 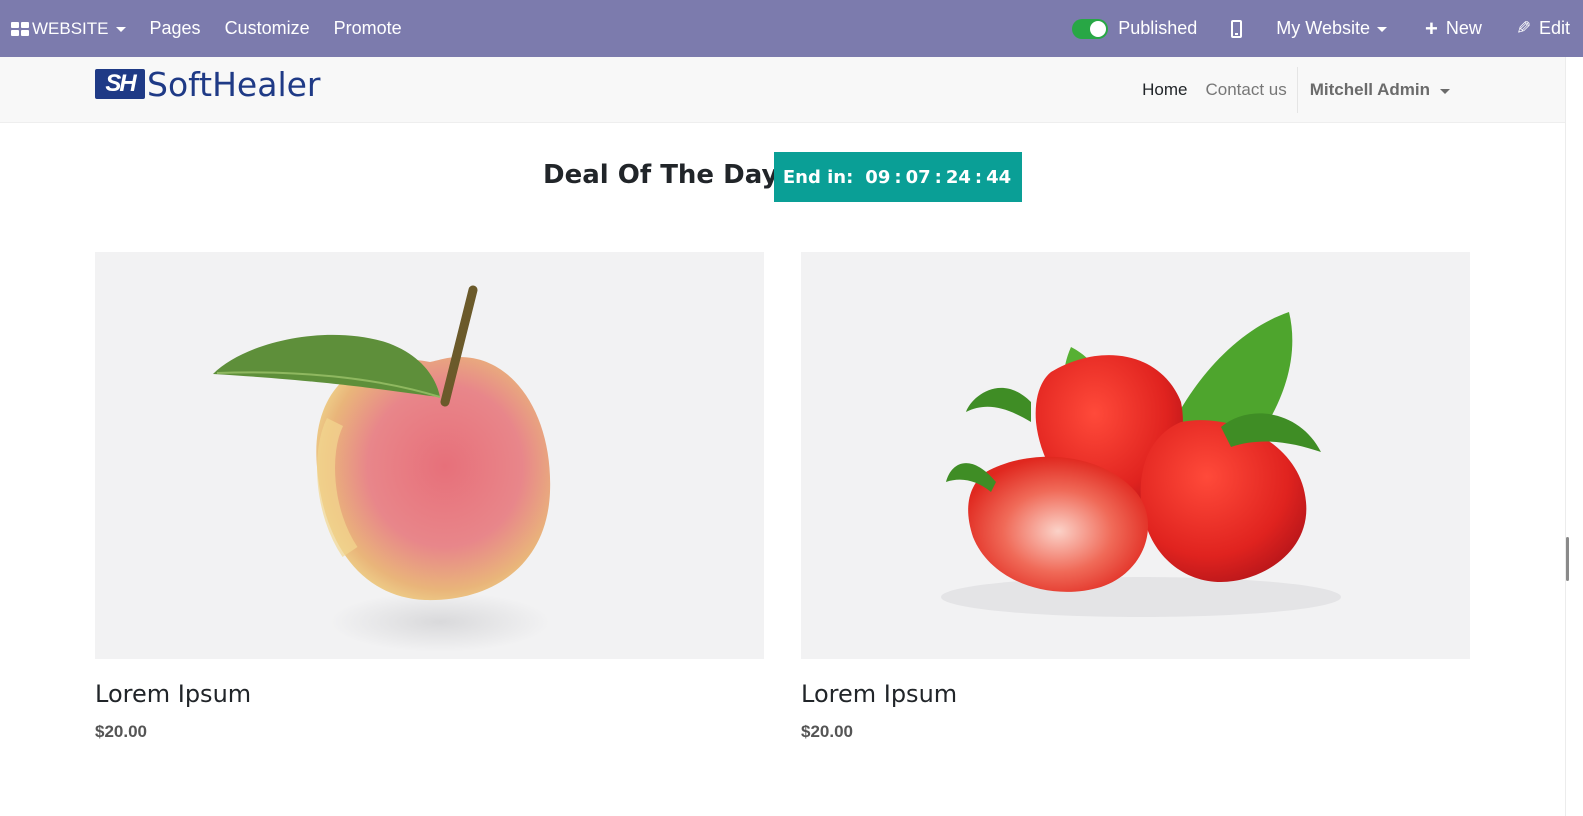 I want to click on admin-menu-left: WEBSITE Pages Customize Promote, so click(x=207, y=28).